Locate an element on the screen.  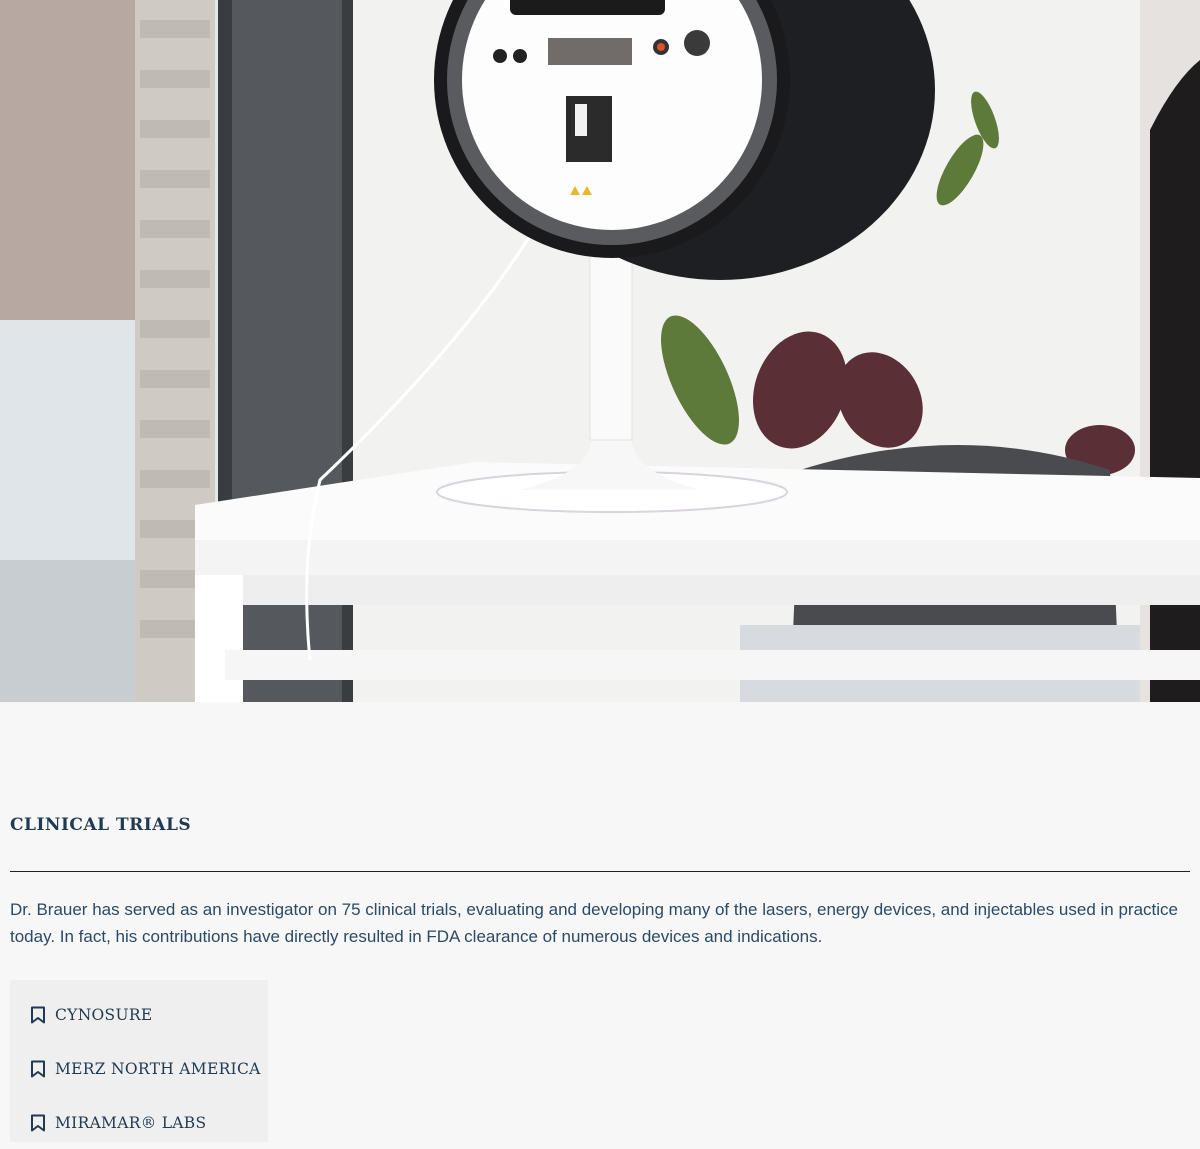
section-divider is located at coordinates (600, 871).